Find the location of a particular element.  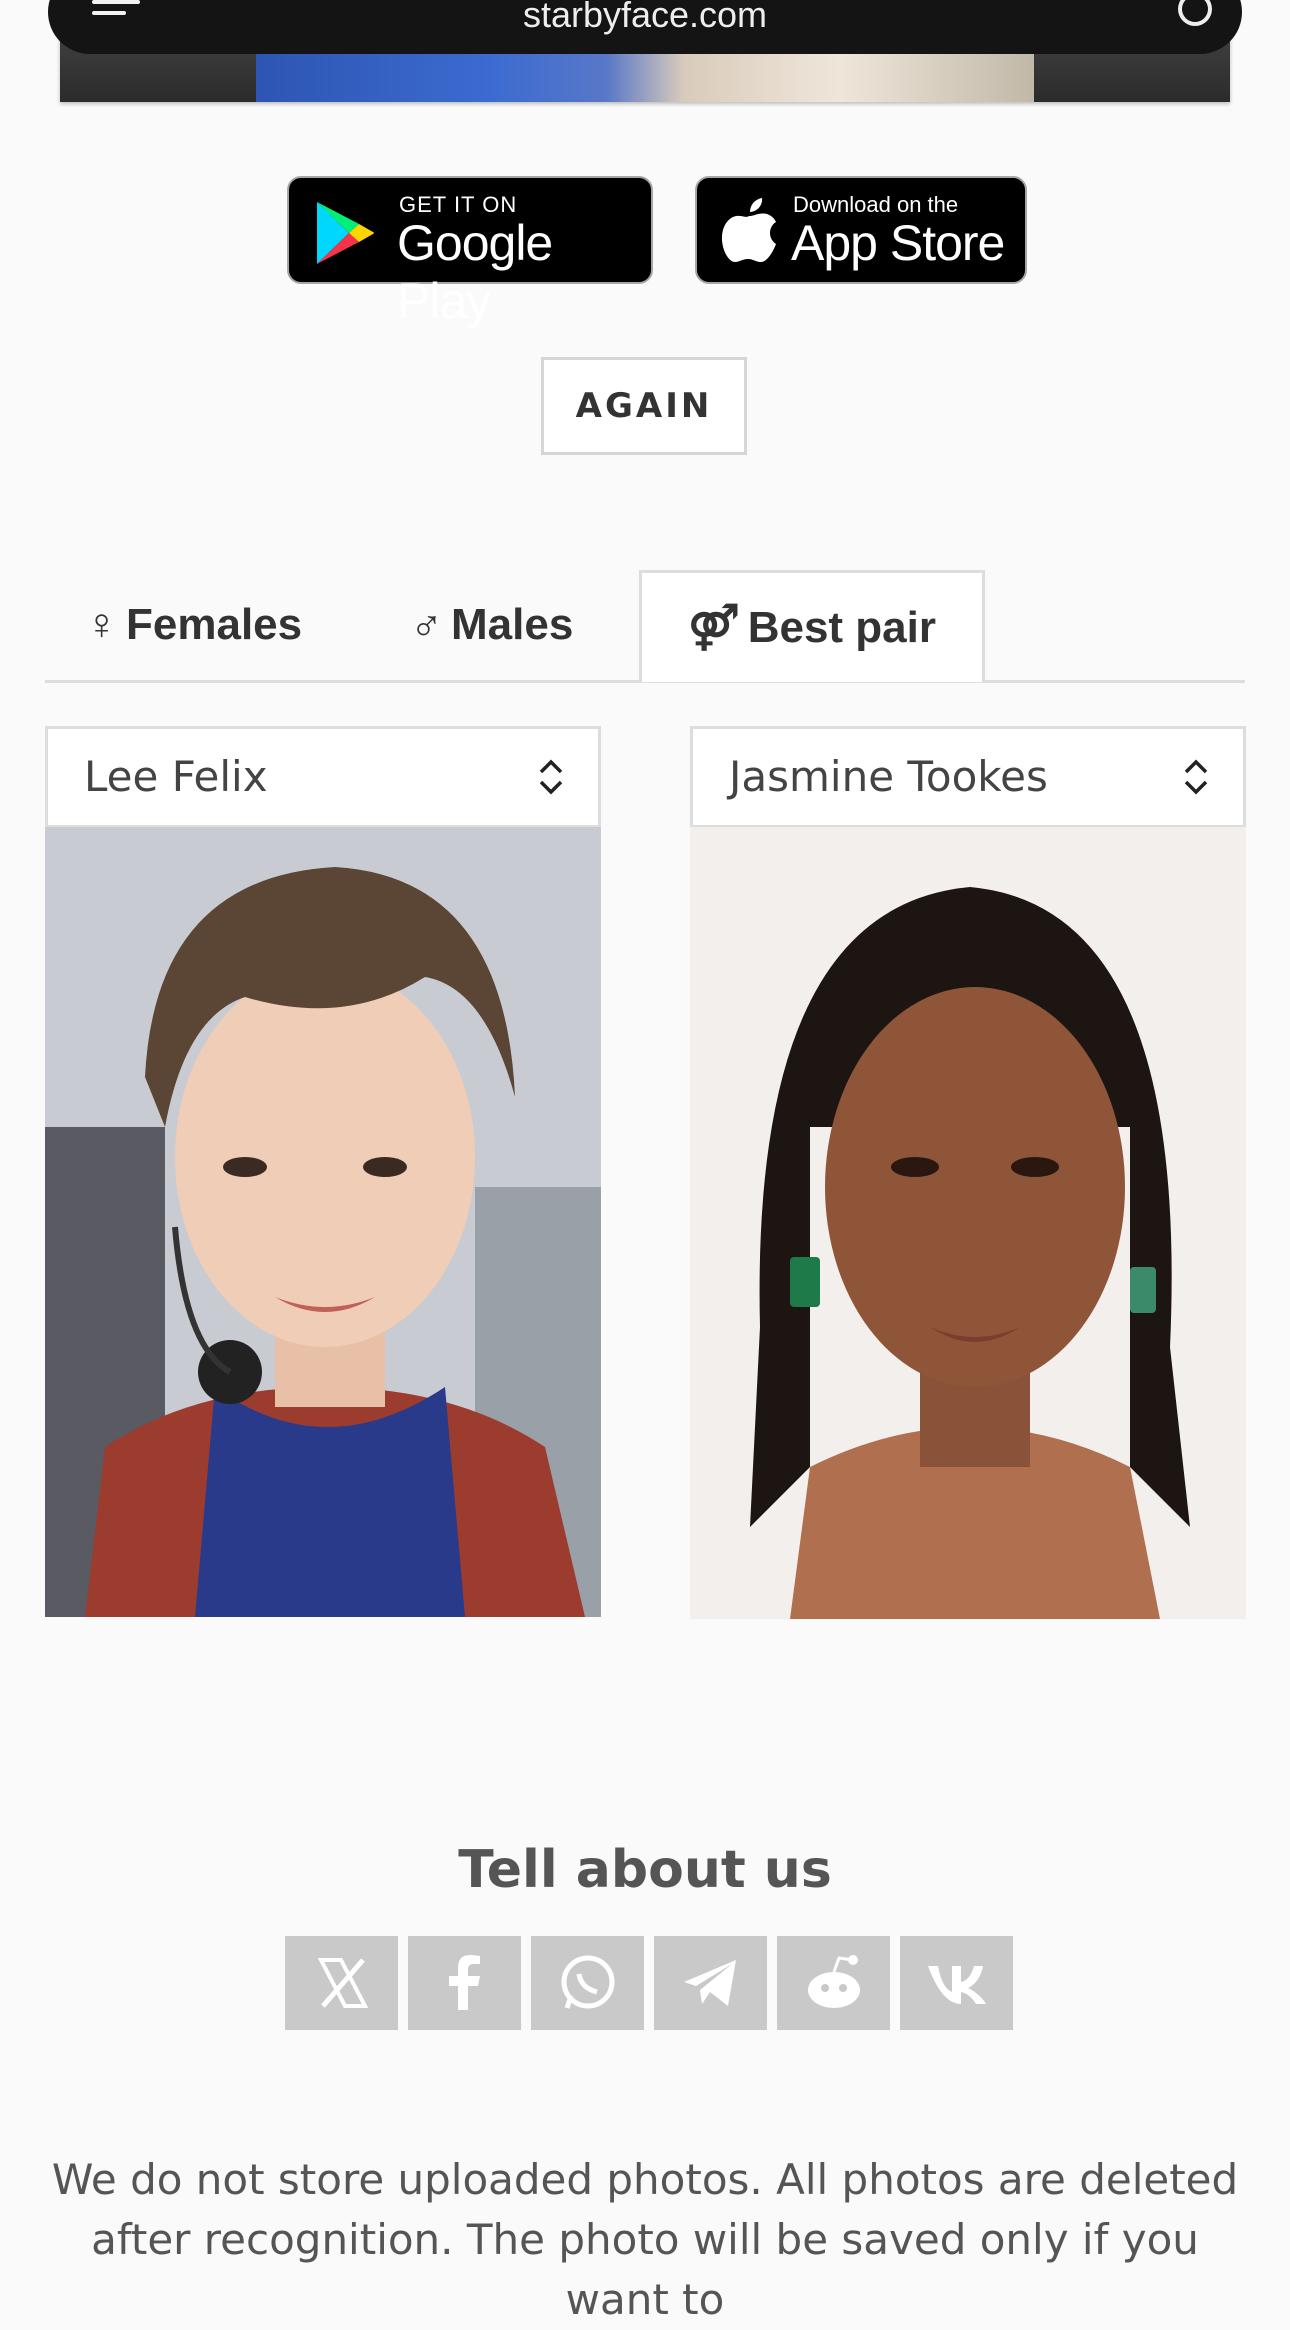

whatsapp-icon is located at coordinates (588, 1982).